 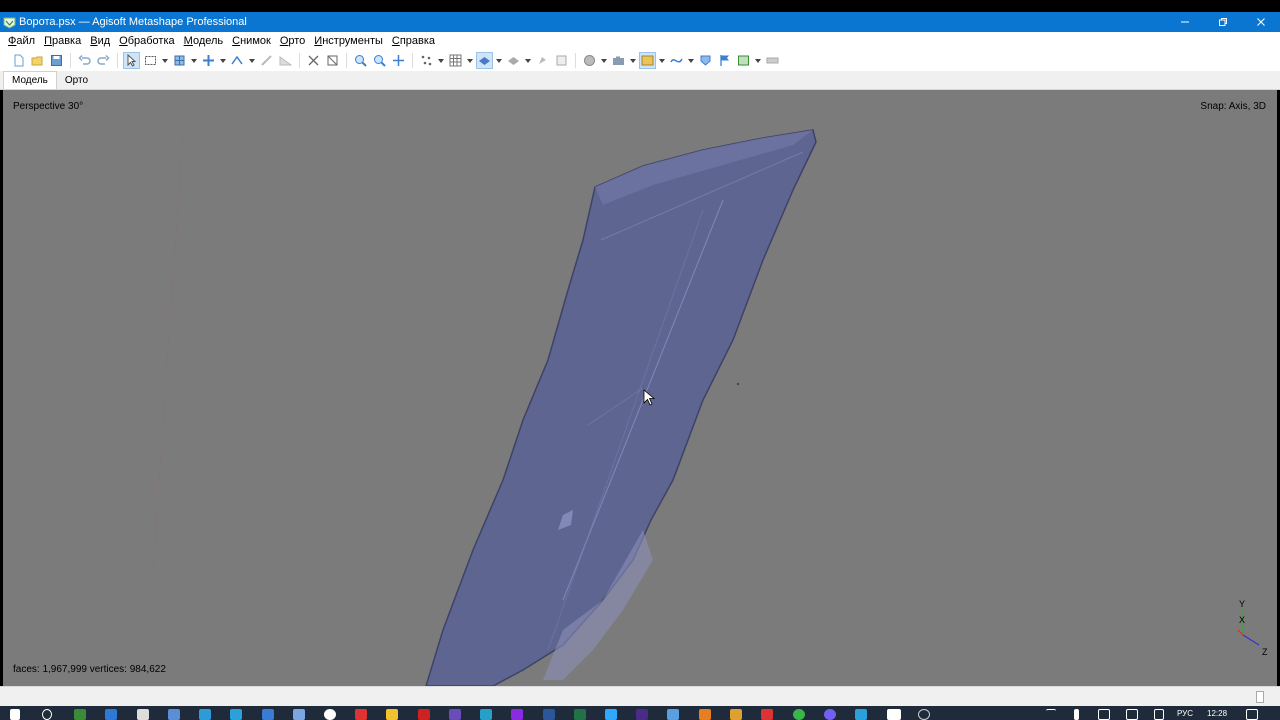 What do you see at coordinates (131, 60) in the screenshot?
I see `select-tool-button` at bounding box center [131, 60].